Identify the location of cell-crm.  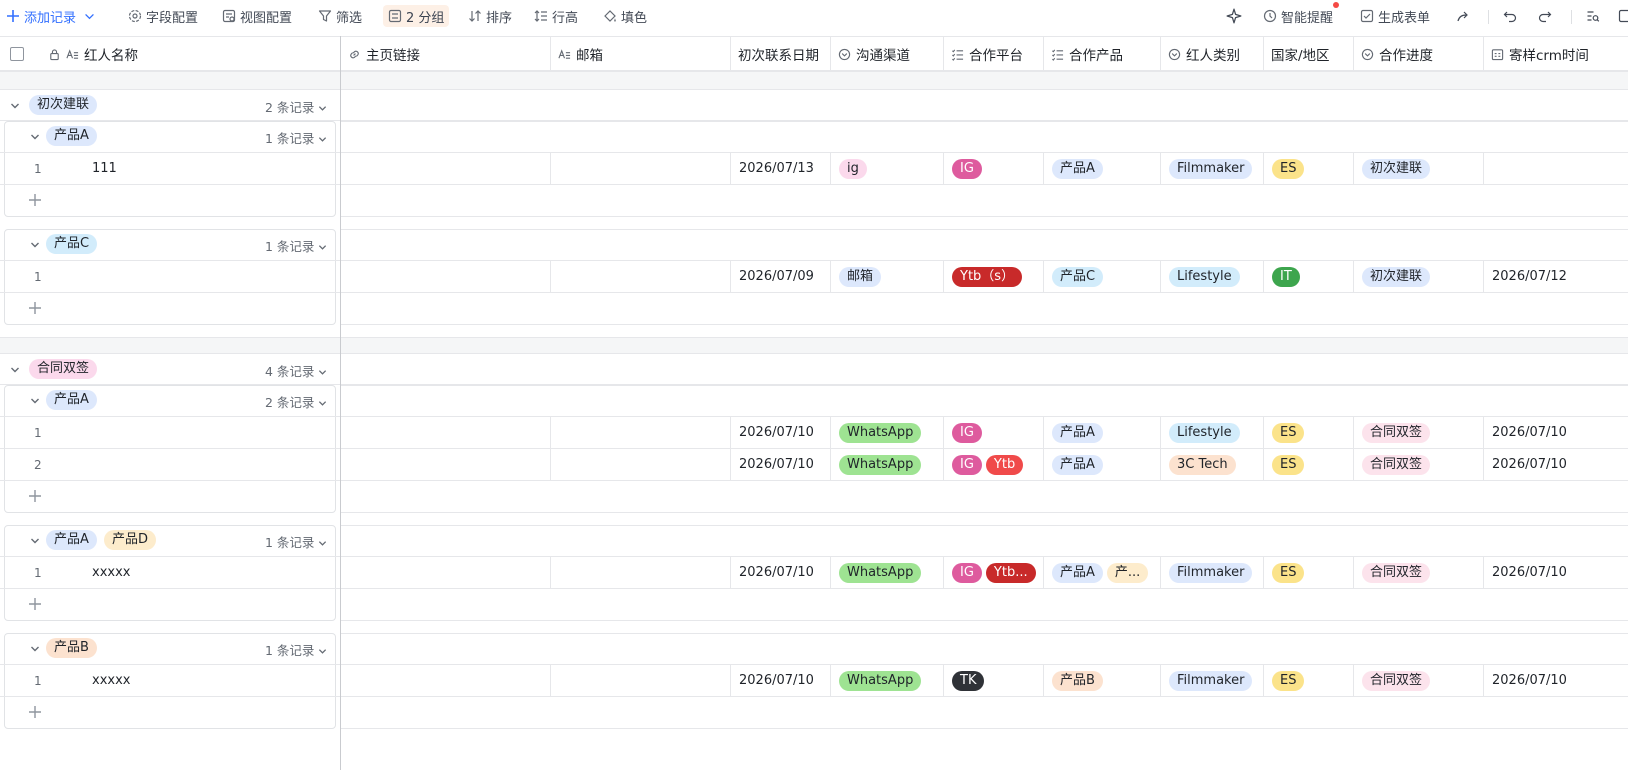
(1555, 168).